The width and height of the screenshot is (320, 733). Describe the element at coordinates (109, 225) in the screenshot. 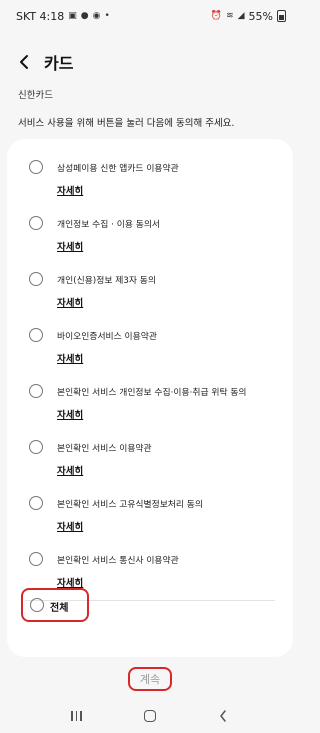

I see `term-label: 개인정보 수집 · 이용 동의서` at that location.